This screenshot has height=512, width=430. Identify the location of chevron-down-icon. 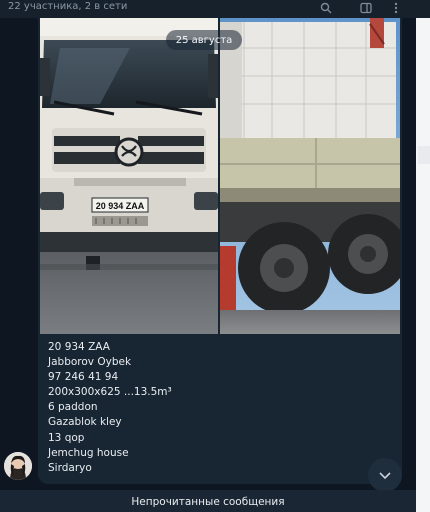
(385, 475).